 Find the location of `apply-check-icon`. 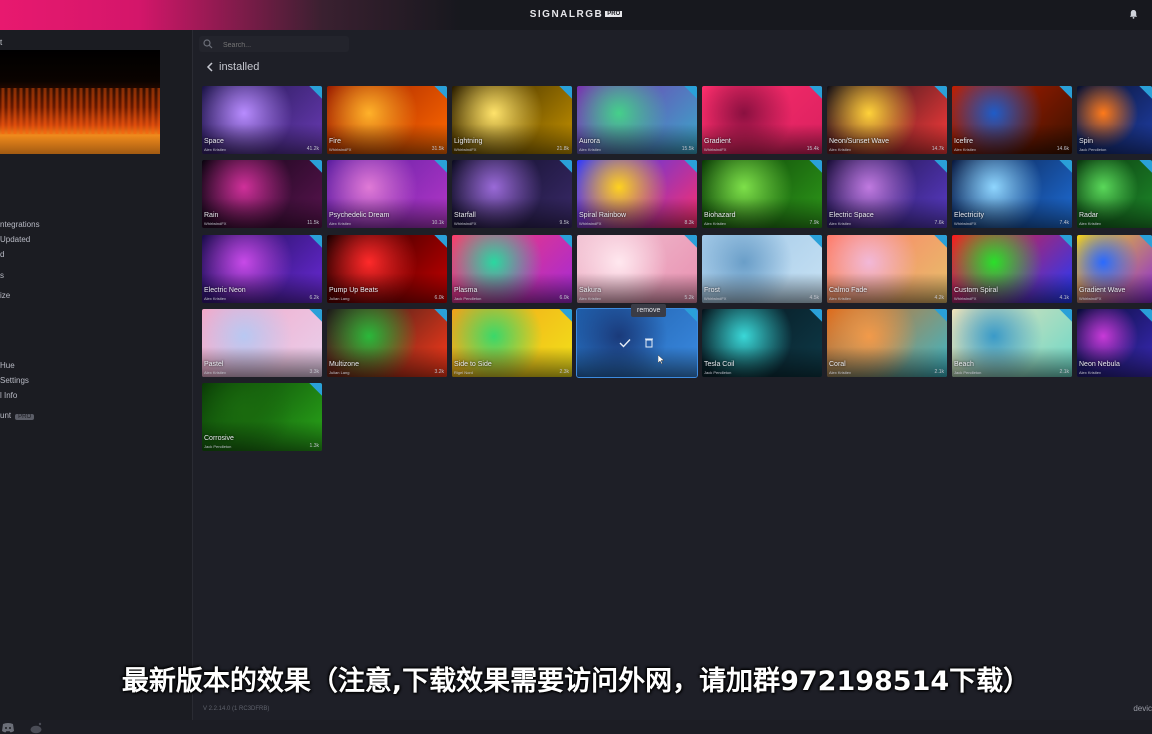

apply-check-icon is located at coordinates (625, 343).